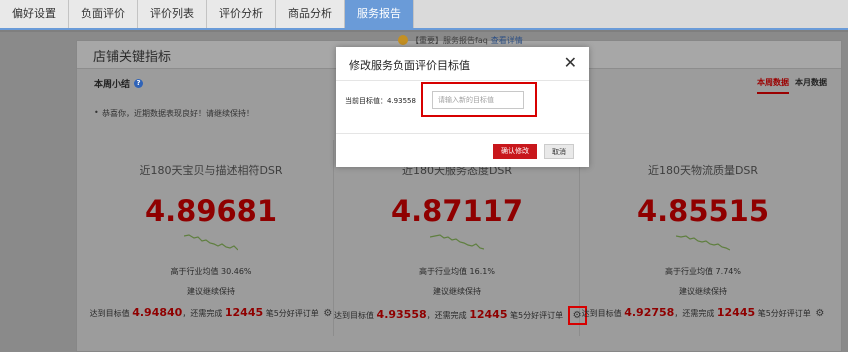 This screenshot has height=352, width=848. What do you see at coordinates (424, 15) in the screenshot?
I see `top-tab-bar: 偏好设置 负面评价 评价列表 评价分析 商品分析 服务报告` at bounding box center [424, 15].